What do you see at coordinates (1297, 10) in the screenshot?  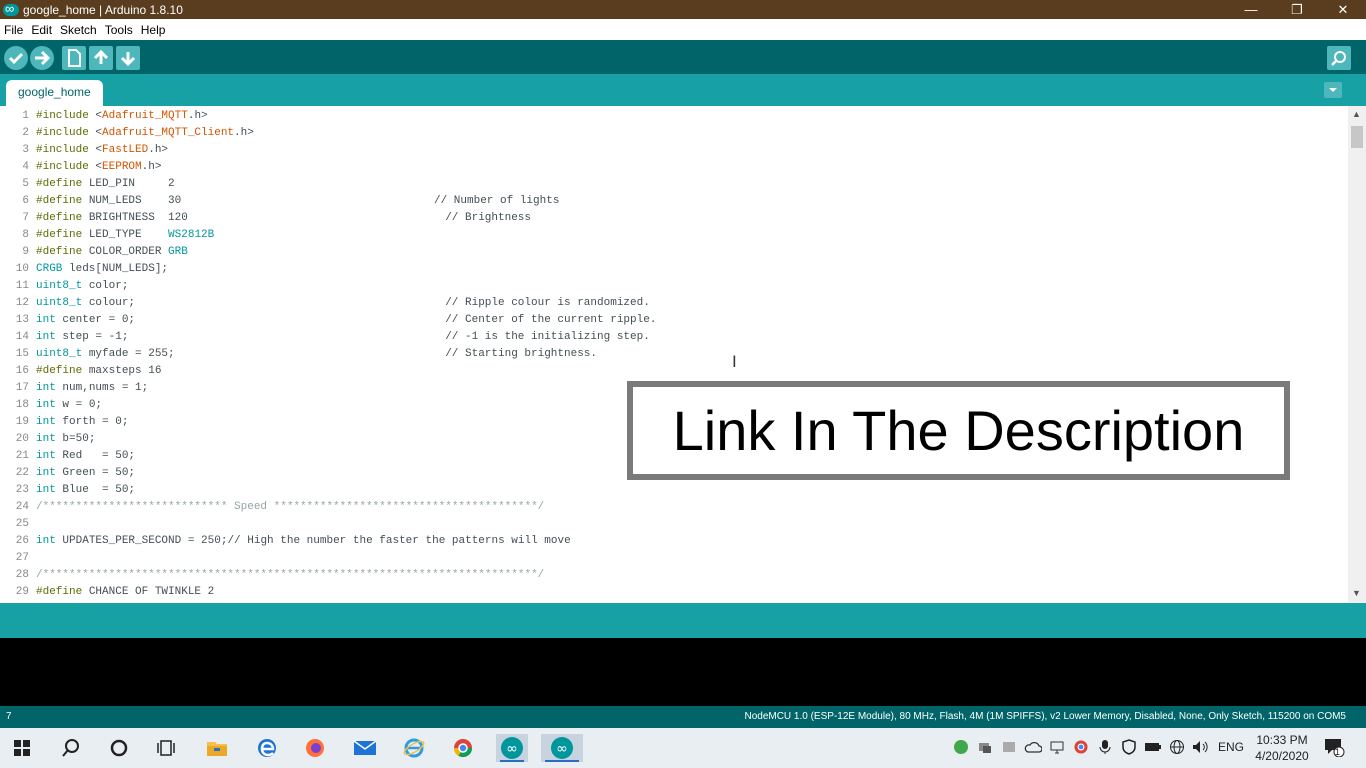 I see `maximize-button: ❐` at bounding box center [1297, 10].